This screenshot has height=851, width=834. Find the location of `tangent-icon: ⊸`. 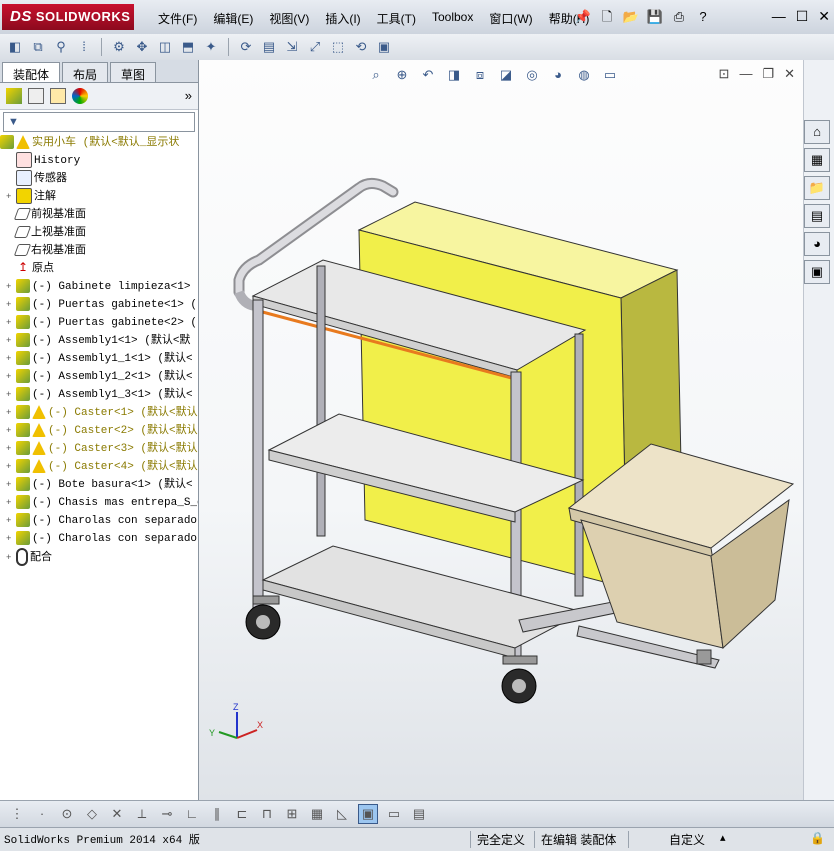

tangent-icon: ⊸ is located at coordinates (167, 814).